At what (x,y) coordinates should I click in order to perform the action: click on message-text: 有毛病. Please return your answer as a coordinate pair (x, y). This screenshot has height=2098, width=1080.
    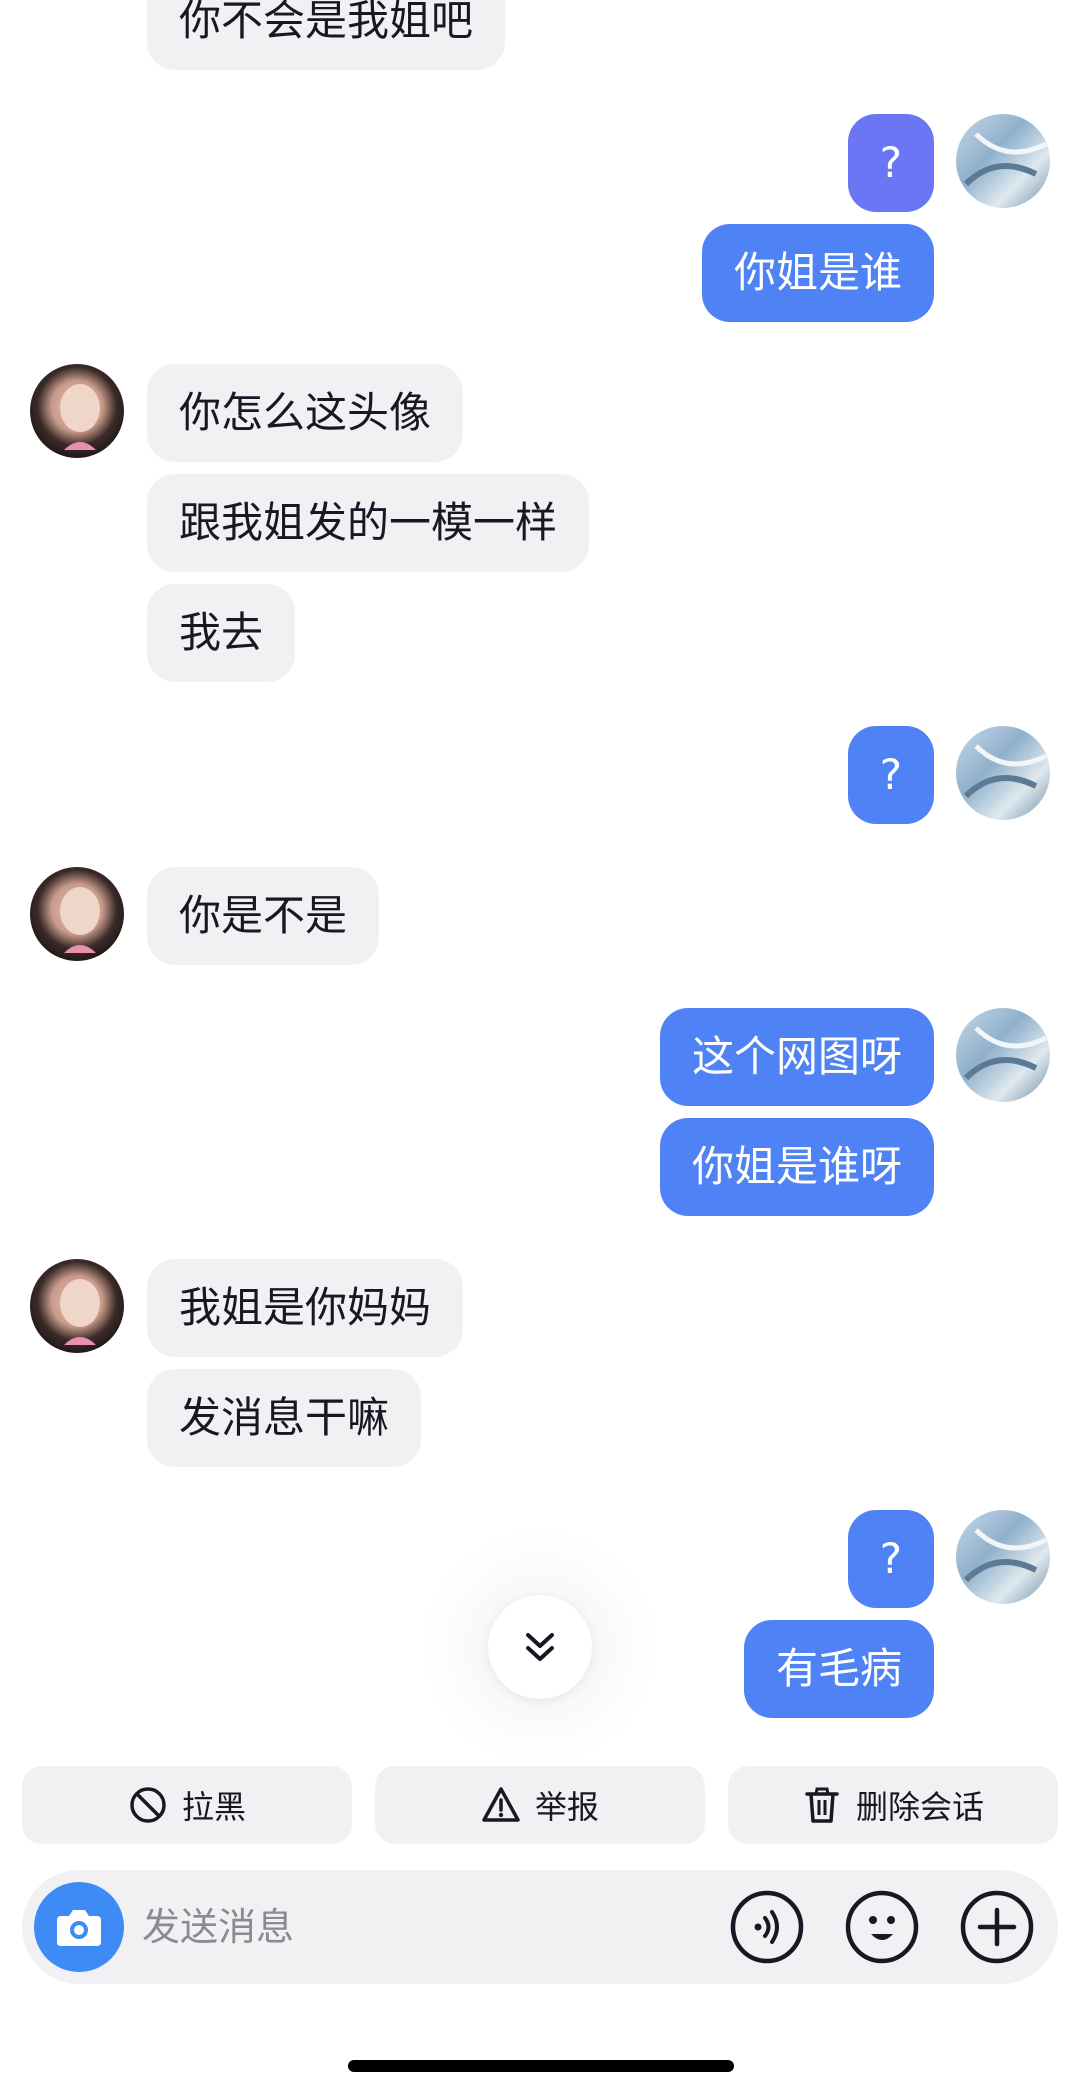
    Looking at the image, I should click on (838, 1668).